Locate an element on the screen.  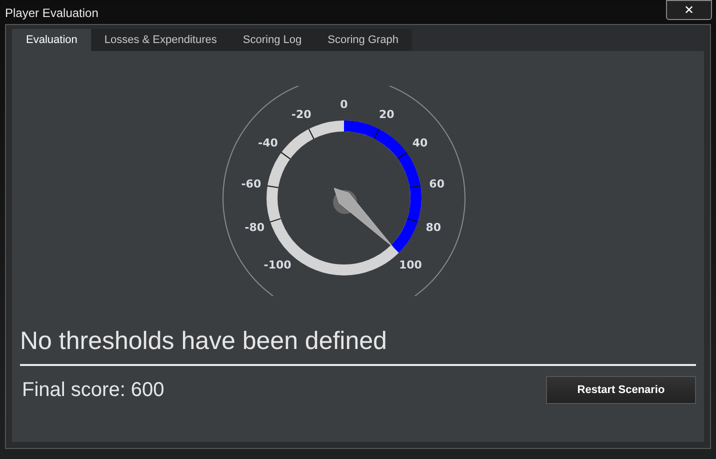
tick-label: 80 is located at coordinates (434, 227).